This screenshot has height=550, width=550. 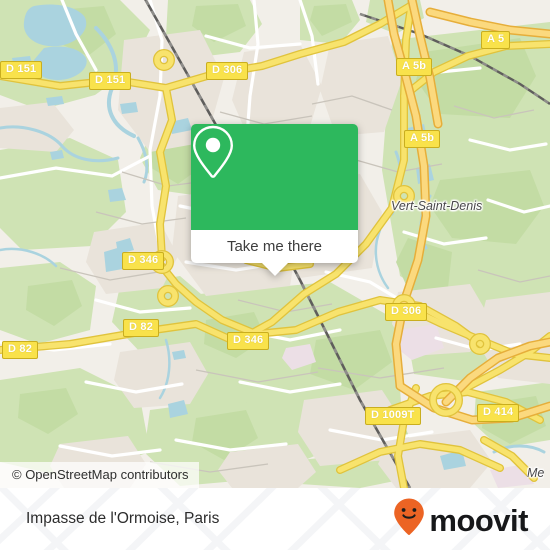 I want to click on road-shield: A 5, so click(x=496, y=40).